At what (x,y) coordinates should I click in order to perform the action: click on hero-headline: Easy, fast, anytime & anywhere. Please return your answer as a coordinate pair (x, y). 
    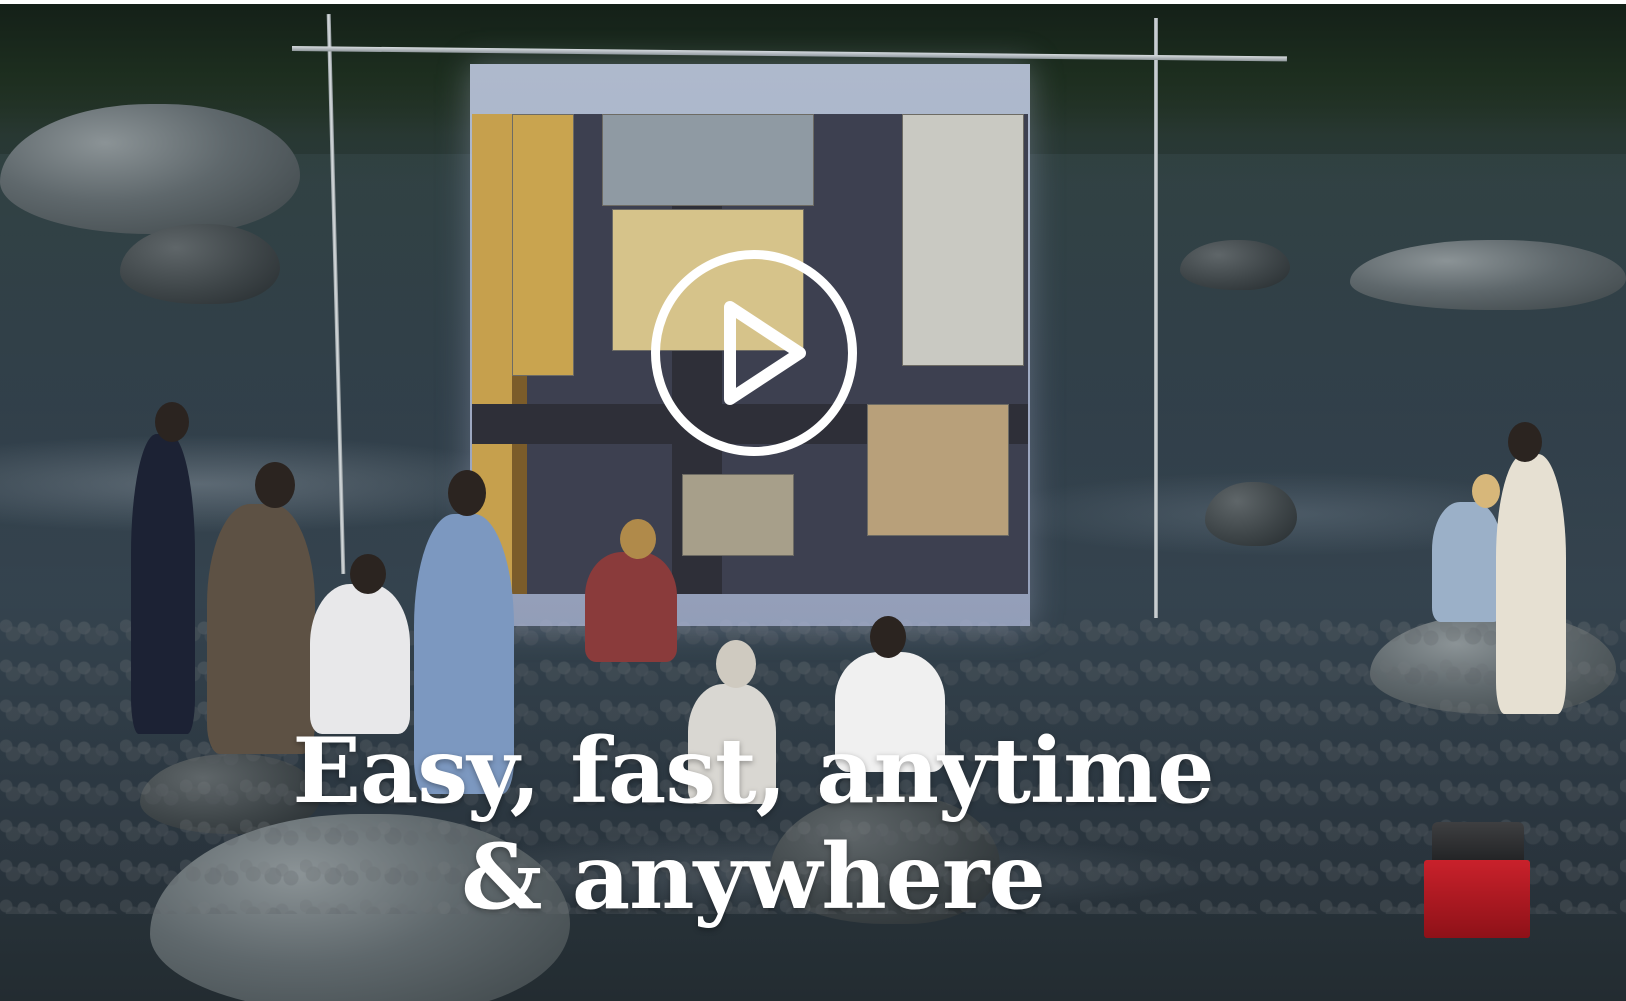
    Looking at the image, I should click on (753, 824).